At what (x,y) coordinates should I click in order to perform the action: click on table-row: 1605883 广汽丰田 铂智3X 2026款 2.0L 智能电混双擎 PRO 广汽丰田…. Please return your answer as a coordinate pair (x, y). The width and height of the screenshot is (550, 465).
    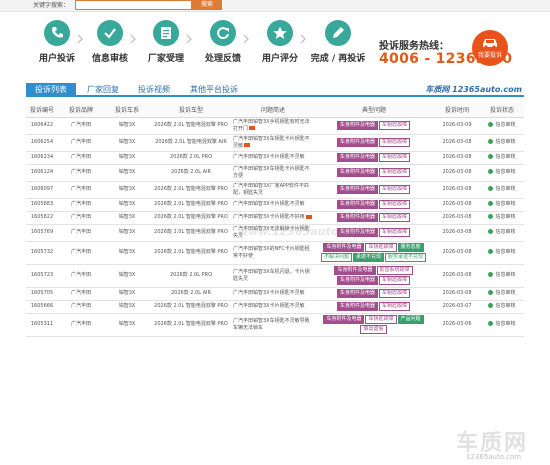
    Looking at the image, I should click on (275, 205).